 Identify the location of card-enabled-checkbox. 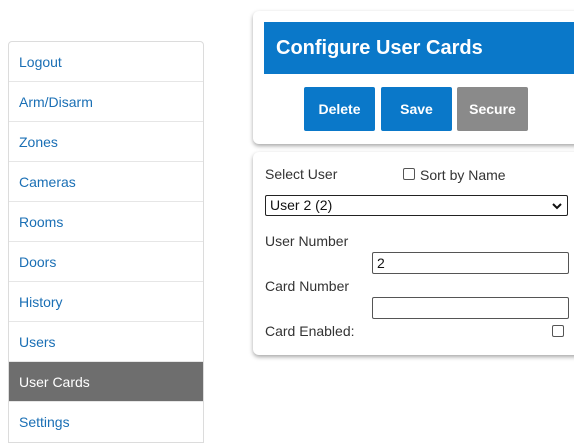
(558, 331).